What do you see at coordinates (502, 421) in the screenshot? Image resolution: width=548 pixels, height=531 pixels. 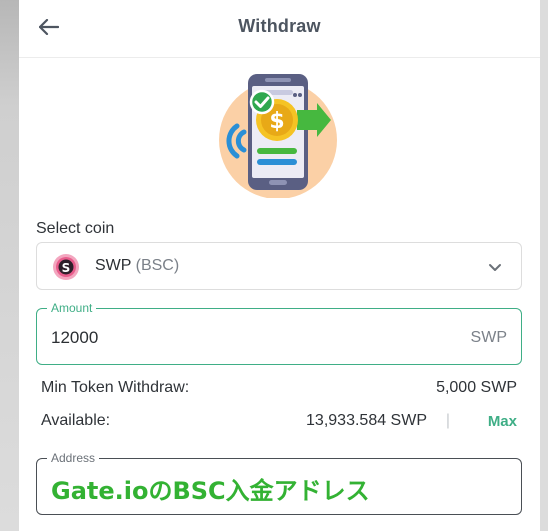 I see `max-button: Max` at bounding box center [502, 421].